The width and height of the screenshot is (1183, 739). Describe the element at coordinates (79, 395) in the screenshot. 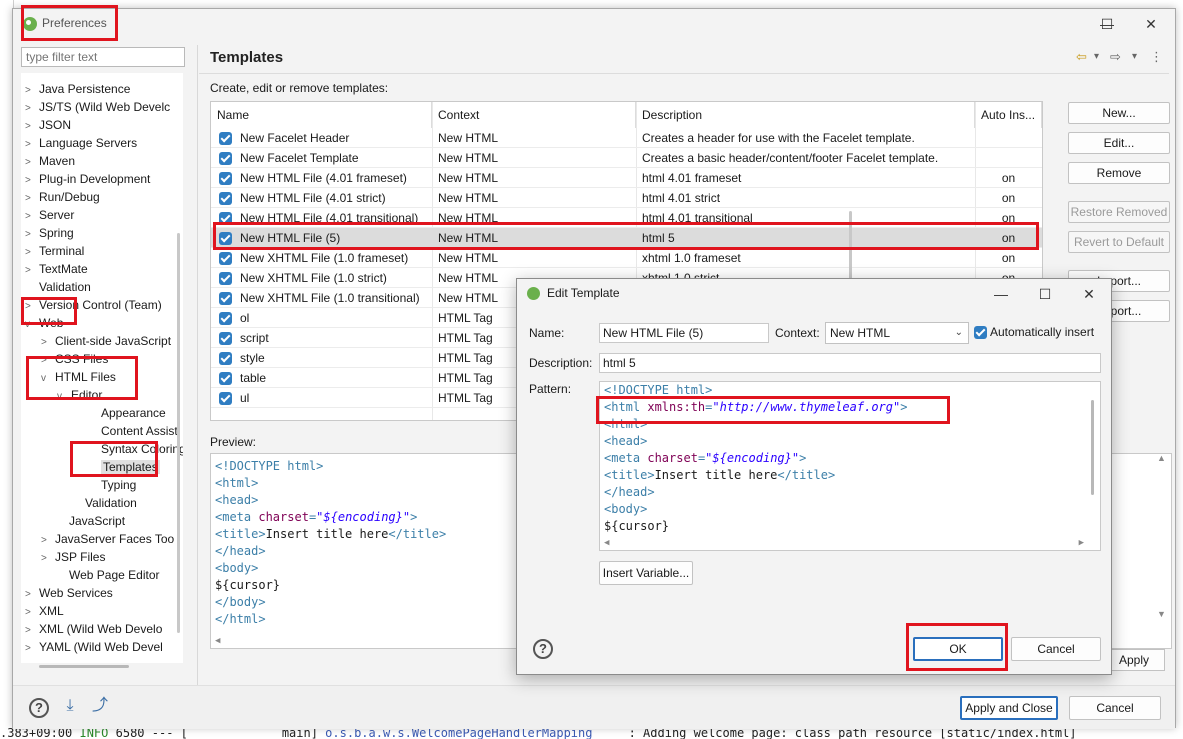

I see `tree-item-editor: v Editor` at that location.